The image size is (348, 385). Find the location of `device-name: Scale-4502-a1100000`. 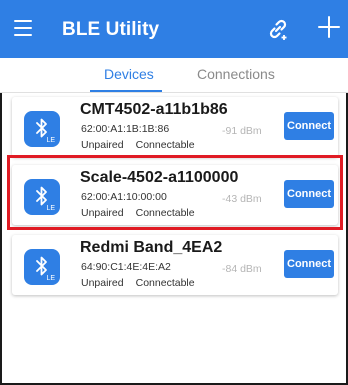

device-name: Scale-4502-a1100000 is located at coordinates (159, 177).